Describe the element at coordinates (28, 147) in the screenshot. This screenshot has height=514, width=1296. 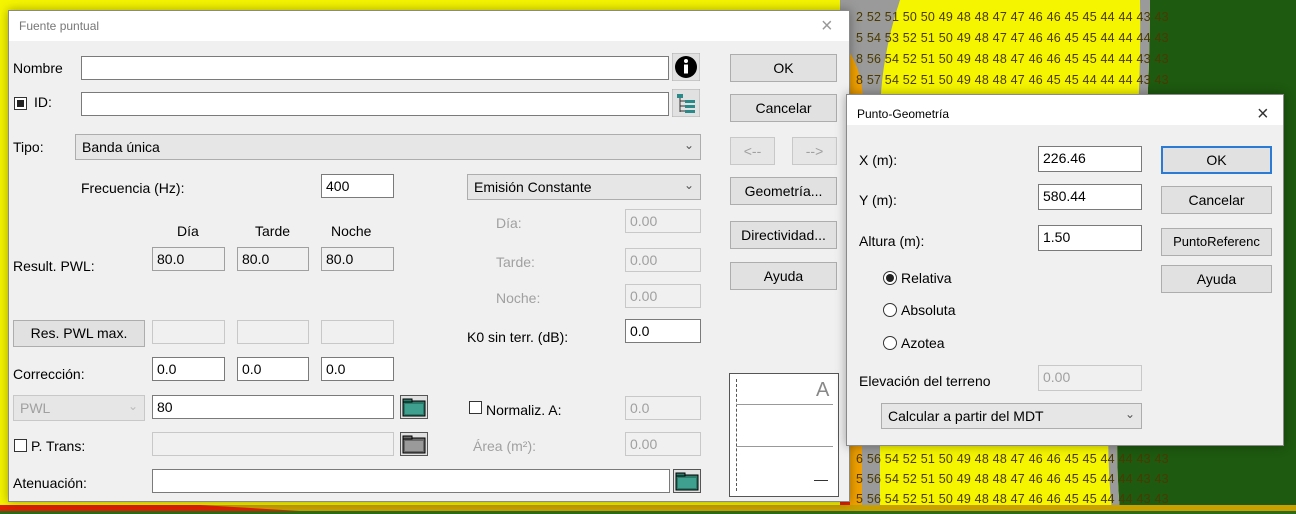
I see `tipo-label: Tipo:` at that location.